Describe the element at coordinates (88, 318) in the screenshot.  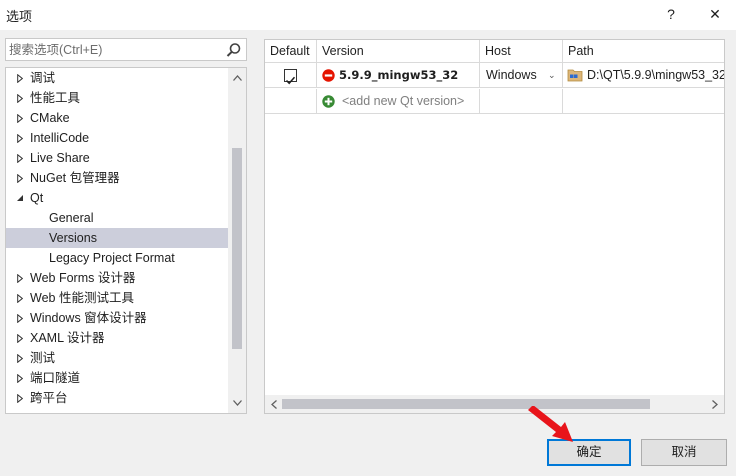
I see `tree-item-label: Windows 窗体设计器` at that location.